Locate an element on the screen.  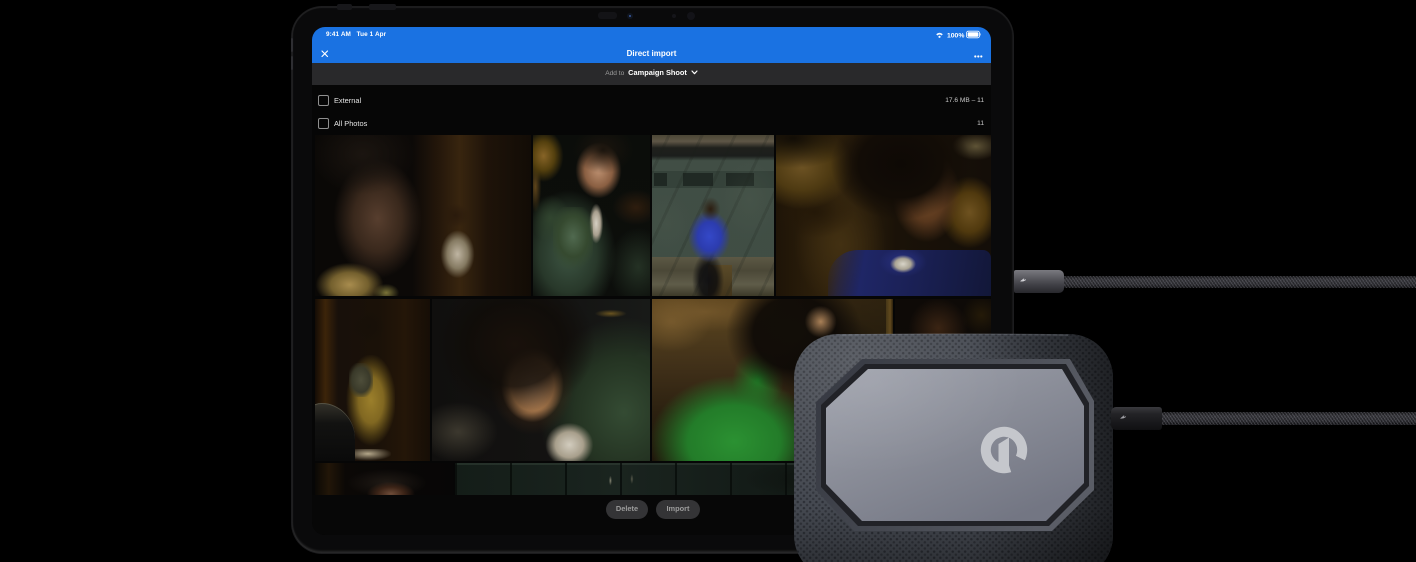
svg-text: 100% is located at coordinates (955, 36).